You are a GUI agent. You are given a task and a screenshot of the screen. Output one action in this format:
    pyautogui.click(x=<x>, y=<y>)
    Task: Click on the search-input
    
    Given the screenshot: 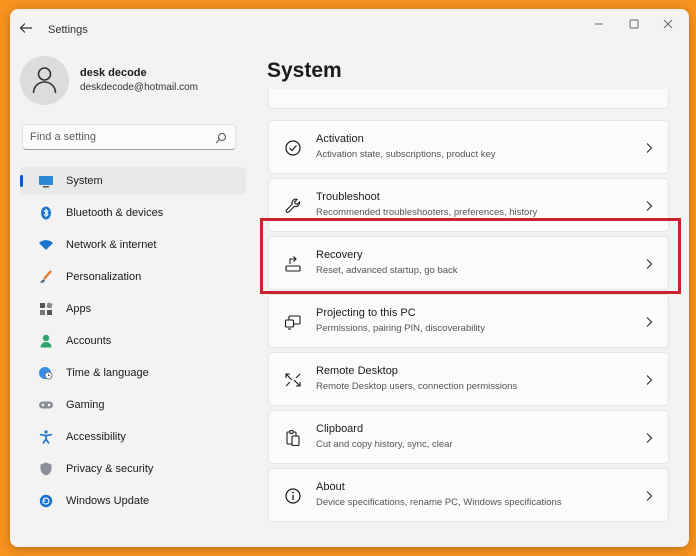 What is the action you would take?
    pyautogui.click(x=120, y=137)
    